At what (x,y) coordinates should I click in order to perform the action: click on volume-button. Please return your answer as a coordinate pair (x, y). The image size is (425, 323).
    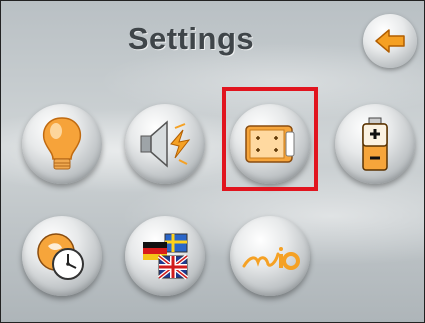
    Looking at the image, I should click on (165, 144).